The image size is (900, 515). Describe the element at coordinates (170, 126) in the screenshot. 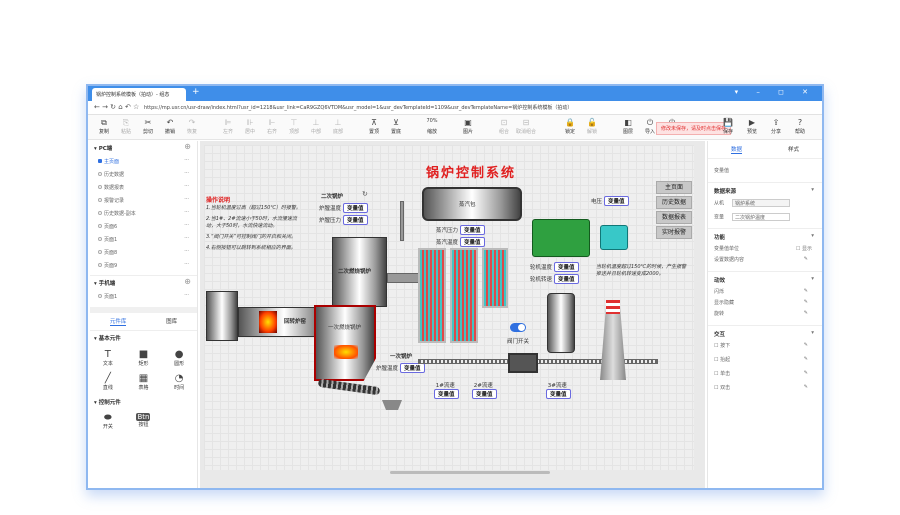

I see `toolbar-button: ↶ 撤销` at that location.